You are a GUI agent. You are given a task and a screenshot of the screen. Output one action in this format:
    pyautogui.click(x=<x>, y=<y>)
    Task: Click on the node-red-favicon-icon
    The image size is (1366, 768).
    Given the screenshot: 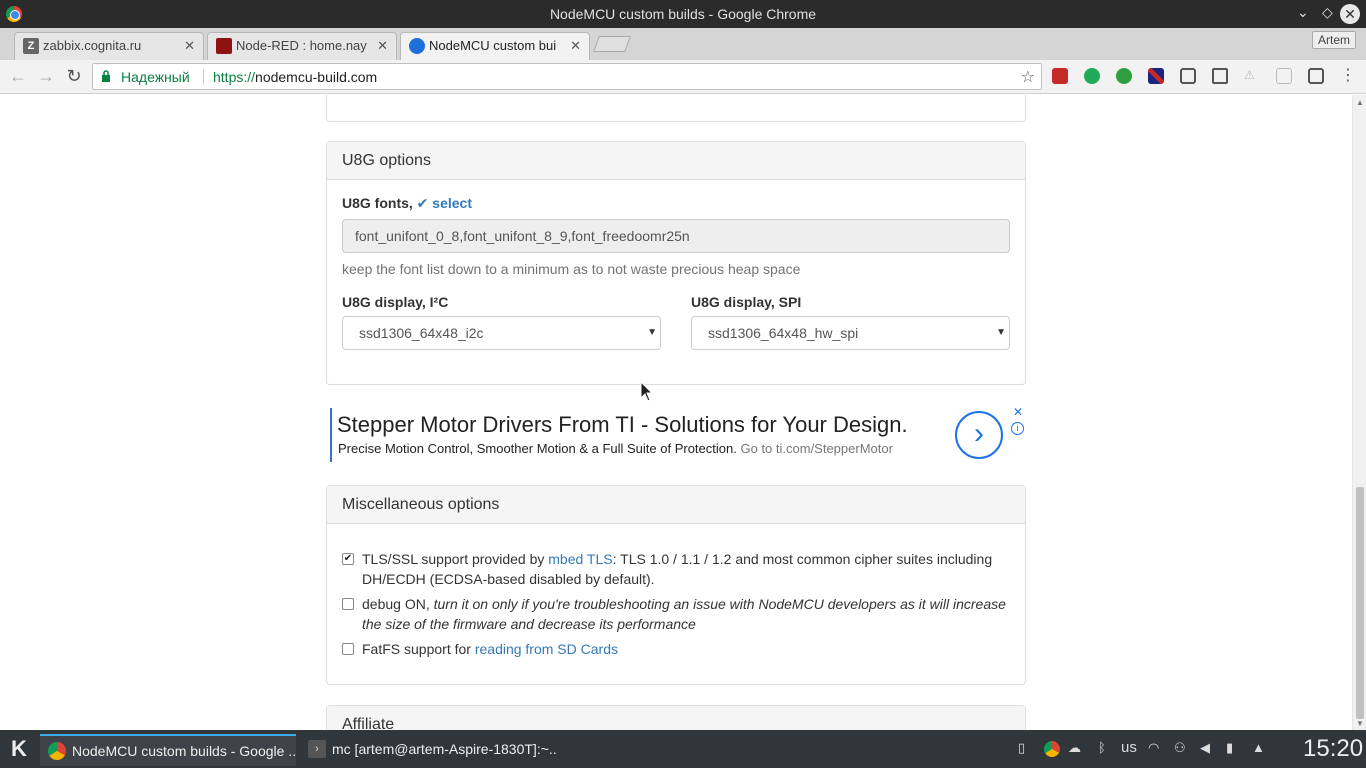 What is the action you would take?
    pyautogui.click(x=224, y=46)
    